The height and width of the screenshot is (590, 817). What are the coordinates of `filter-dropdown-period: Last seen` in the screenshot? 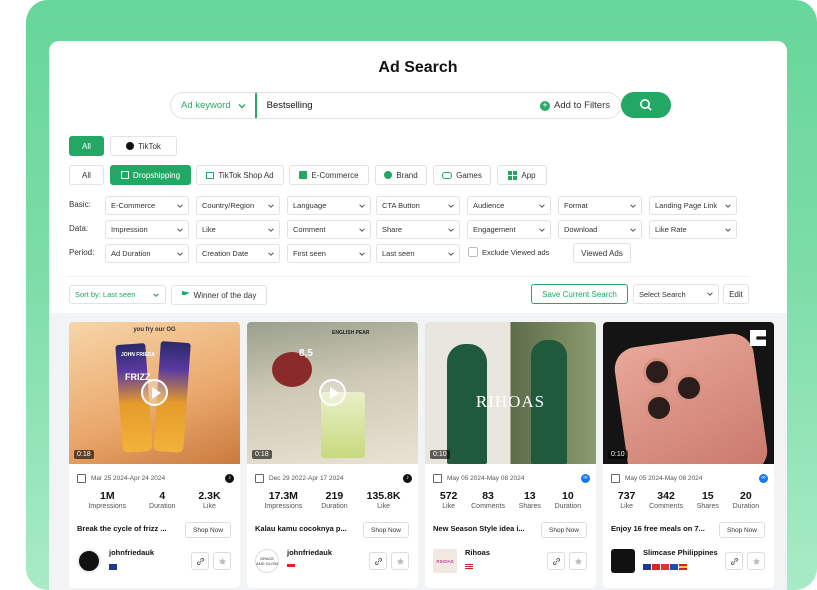 It's located at (418, 253).